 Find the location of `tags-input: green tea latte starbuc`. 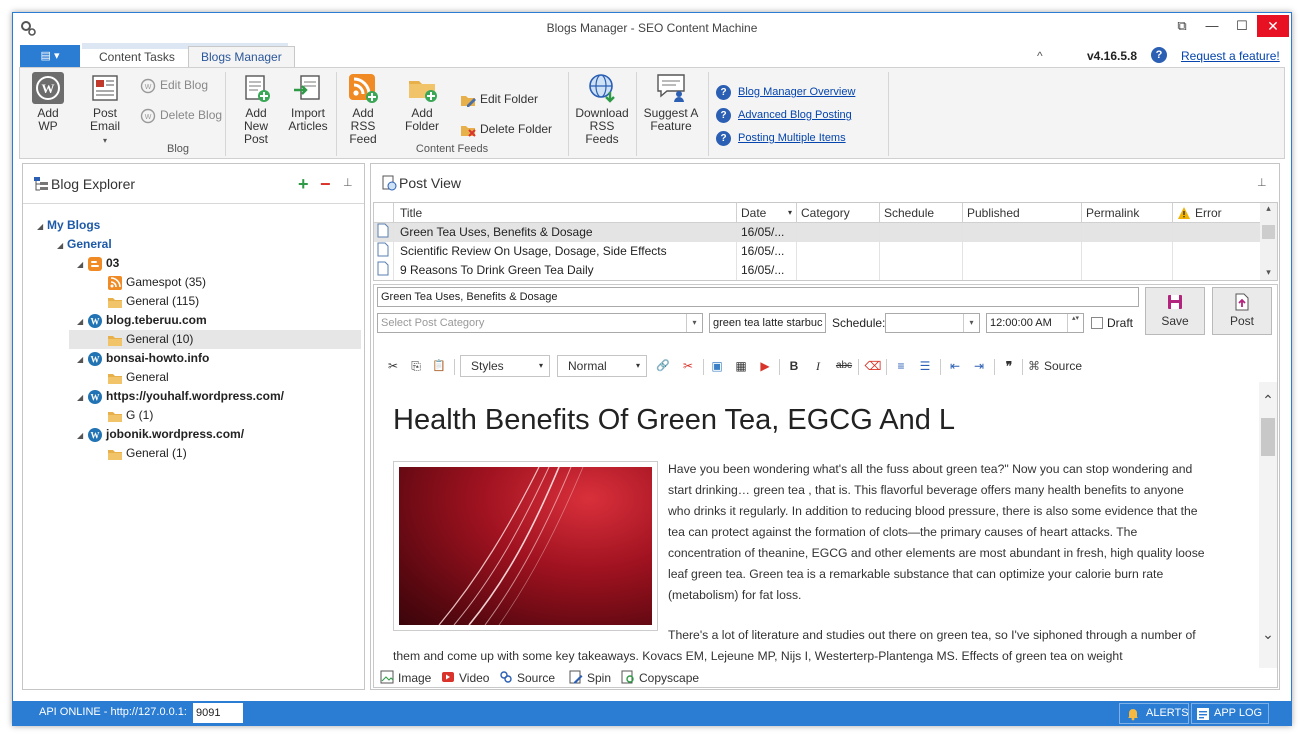

tags-input: green tea latte starbuc is located at coordinates (767, 323).